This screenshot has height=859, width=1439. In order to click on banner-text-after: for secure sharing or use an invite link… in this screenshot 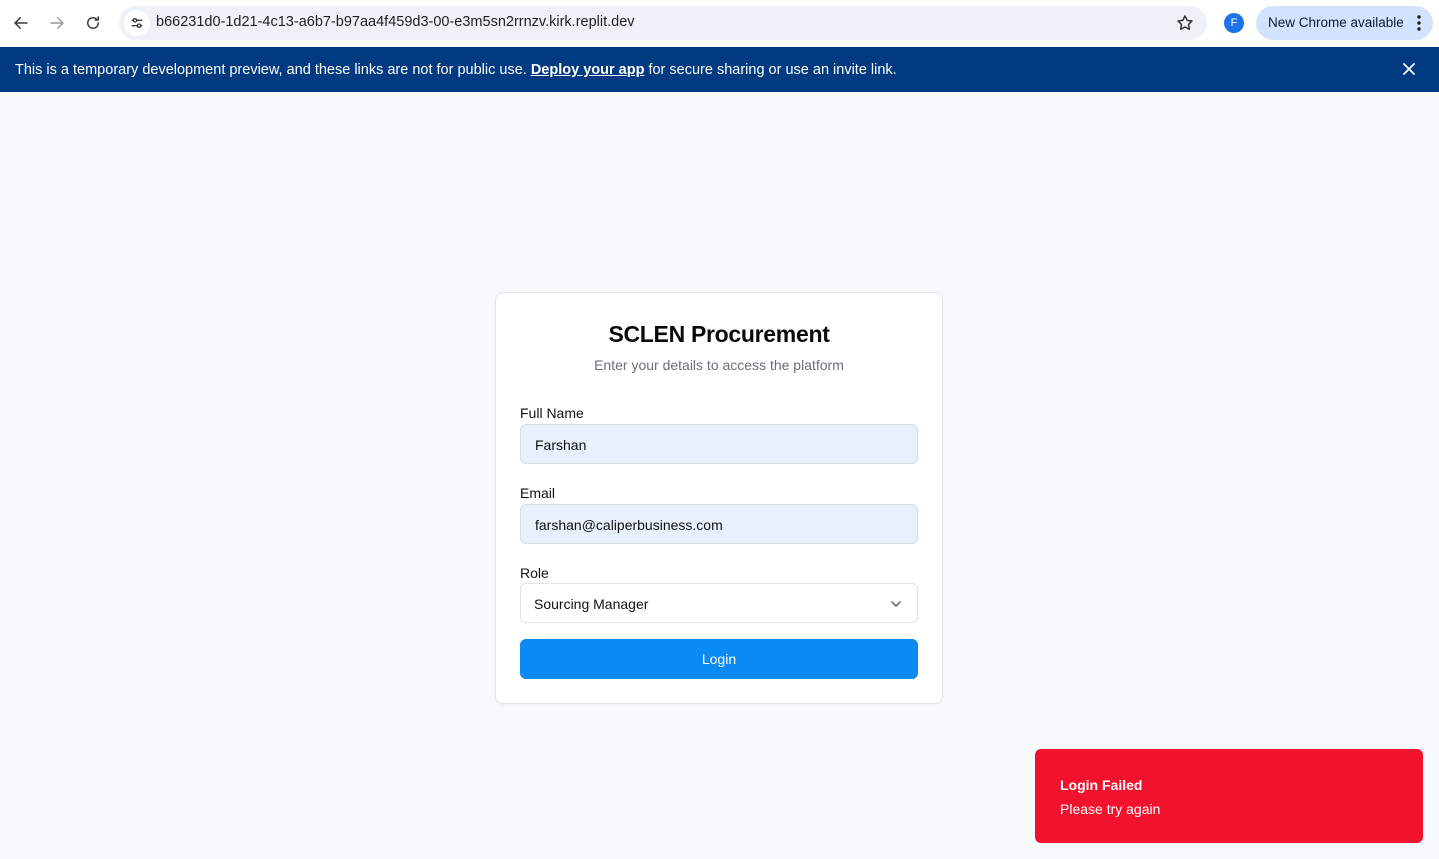, I will do `click(772, 70)`.